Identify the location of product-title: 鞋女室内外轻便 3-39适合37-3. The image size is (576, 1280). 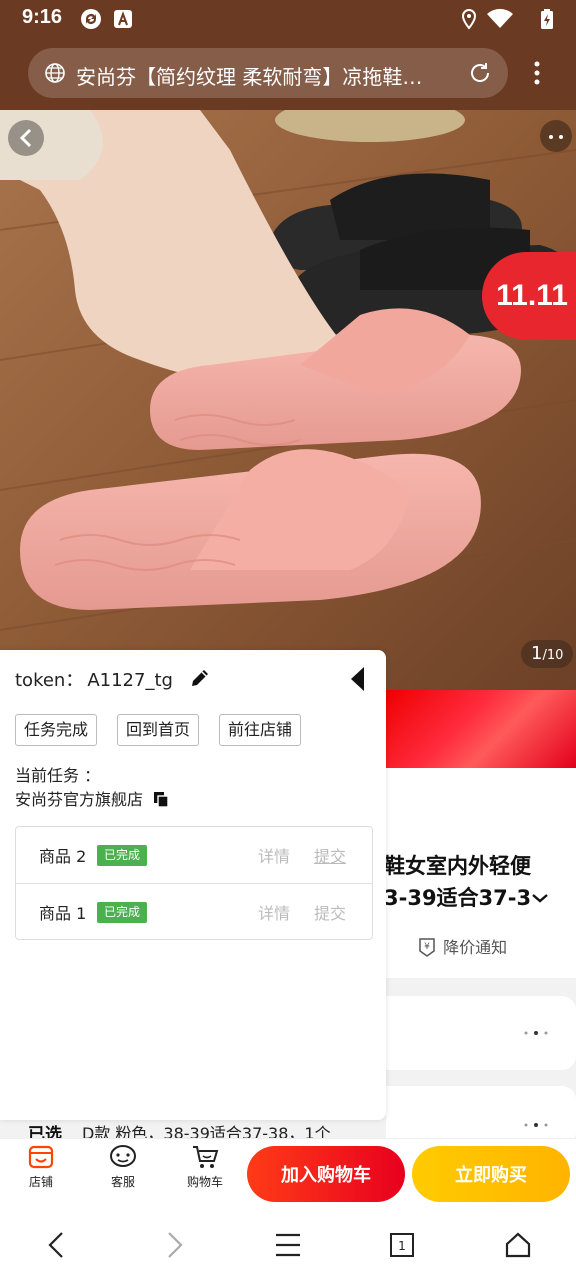
(466, 882).